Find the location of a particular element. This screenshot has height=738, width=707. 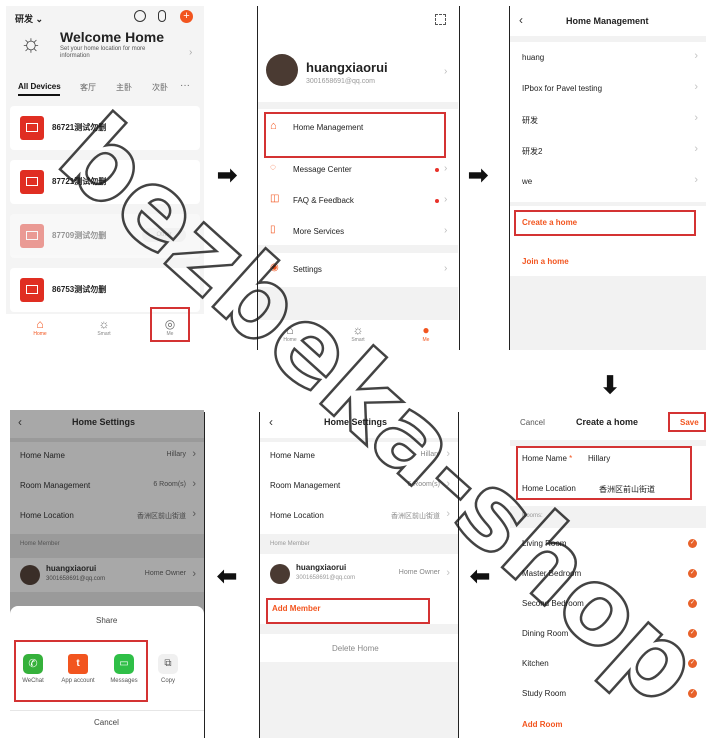

highlight-save is located at coordinates (687, 422).